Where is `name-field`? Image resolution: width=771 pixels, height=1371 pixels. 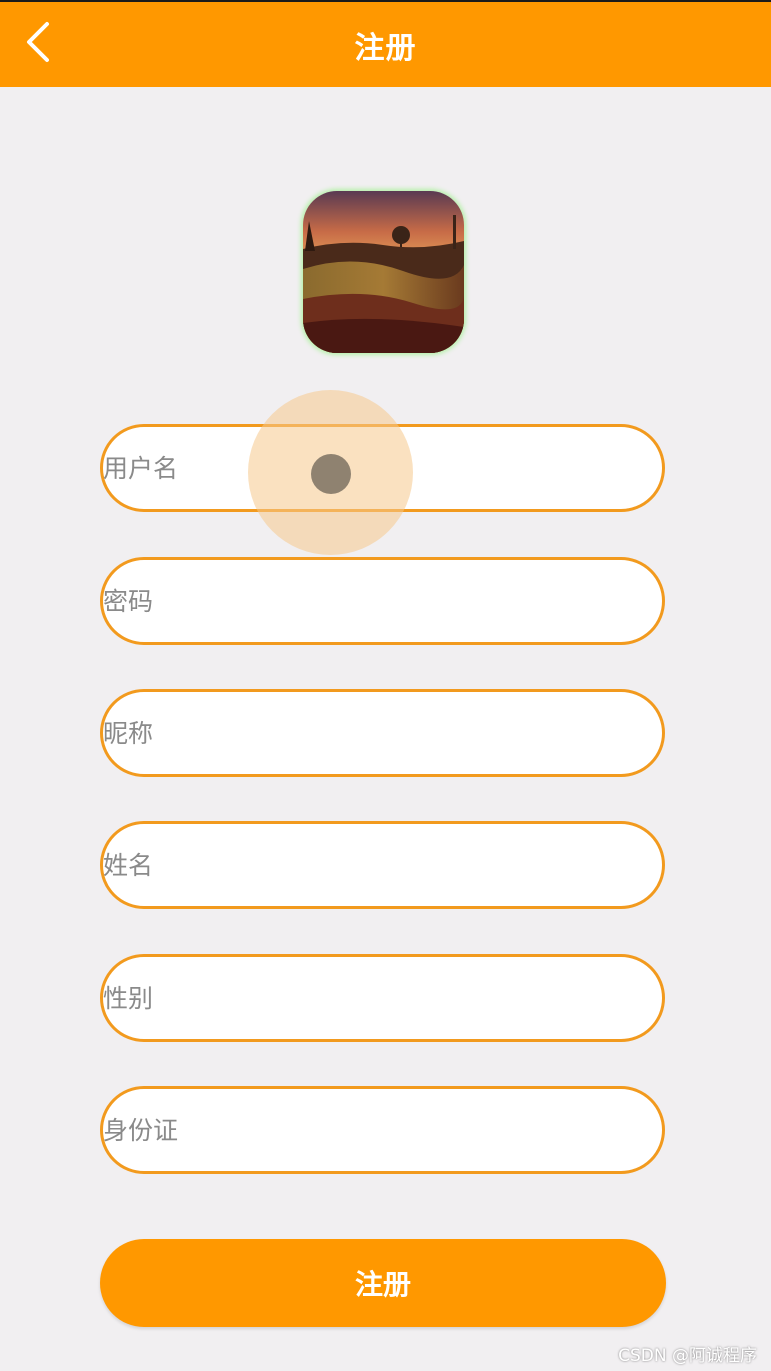 name-field is located at coordinates (382, 865).